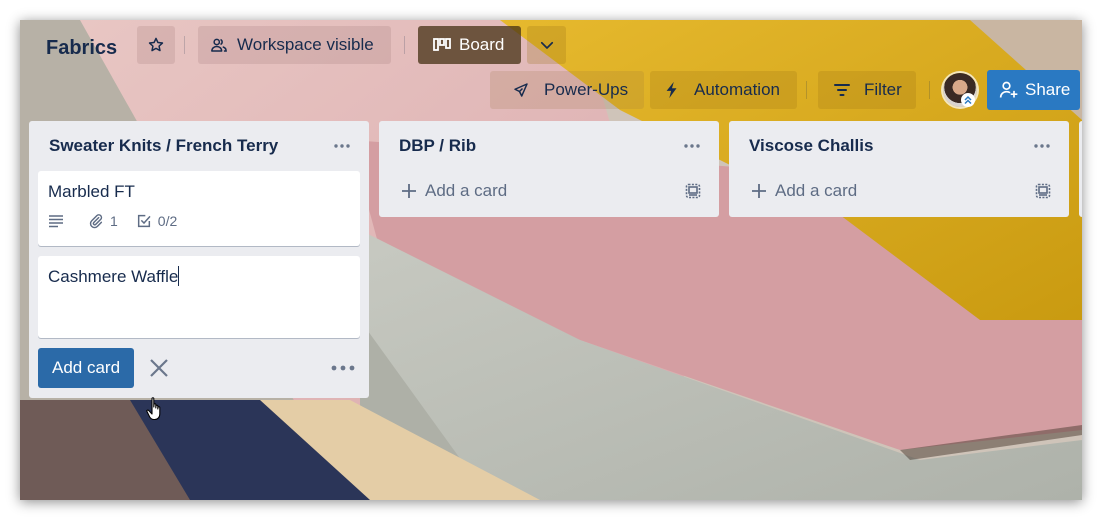 This screenshot has width=1102, height=520. Describe the element at coordinates (437, 146) in the screenshot. I see `list-title: DBP / Rib` at that location.